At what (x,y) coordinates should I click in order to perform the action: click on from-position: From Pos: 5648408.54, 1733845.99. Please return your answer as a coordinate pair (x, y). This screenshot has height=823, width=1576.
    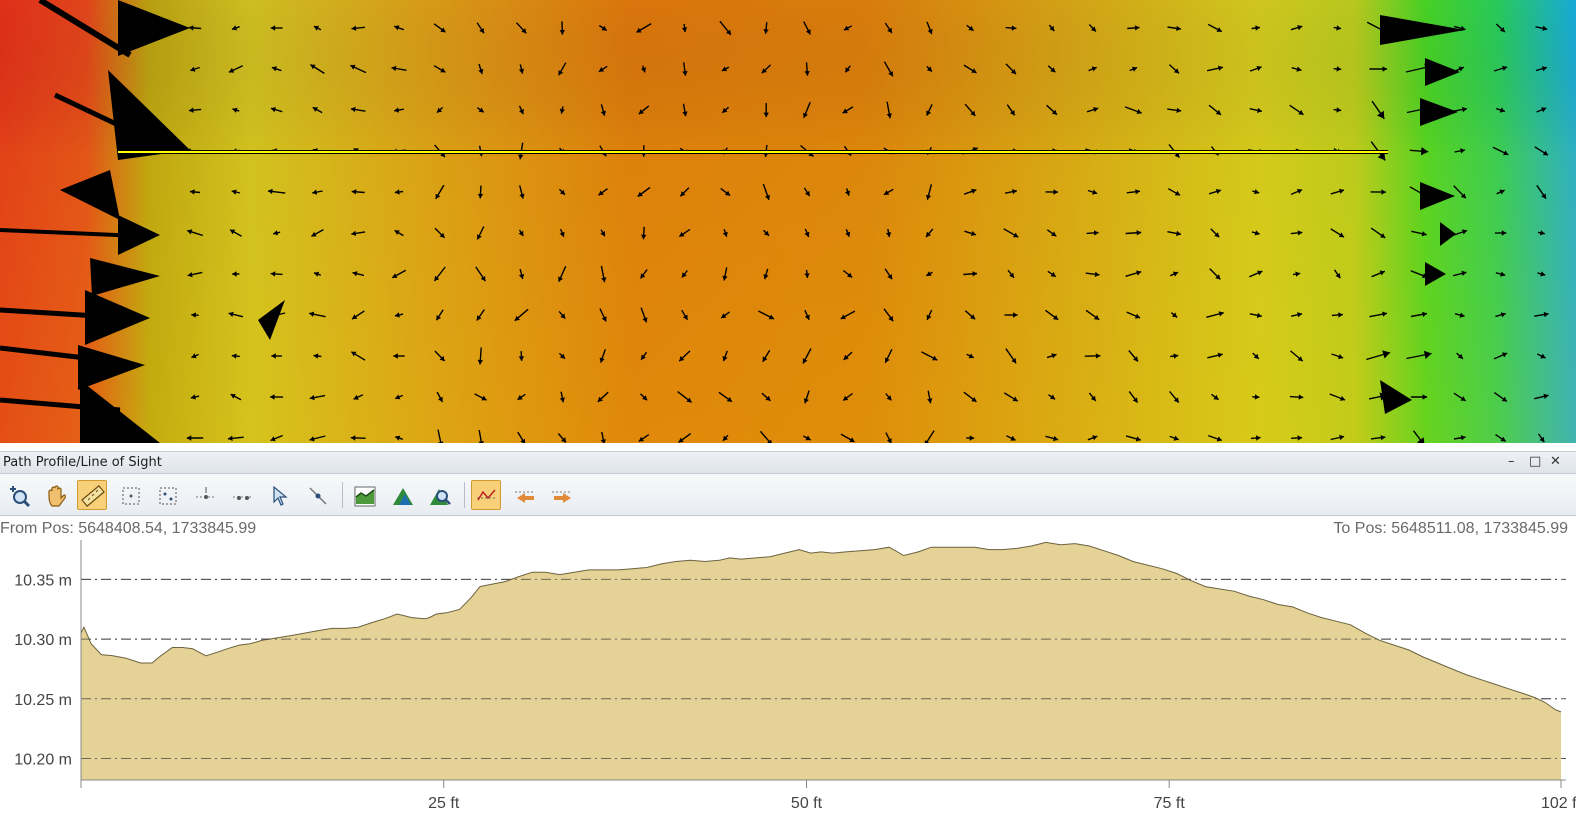
    Looking at the image, I should click on (128, 529).